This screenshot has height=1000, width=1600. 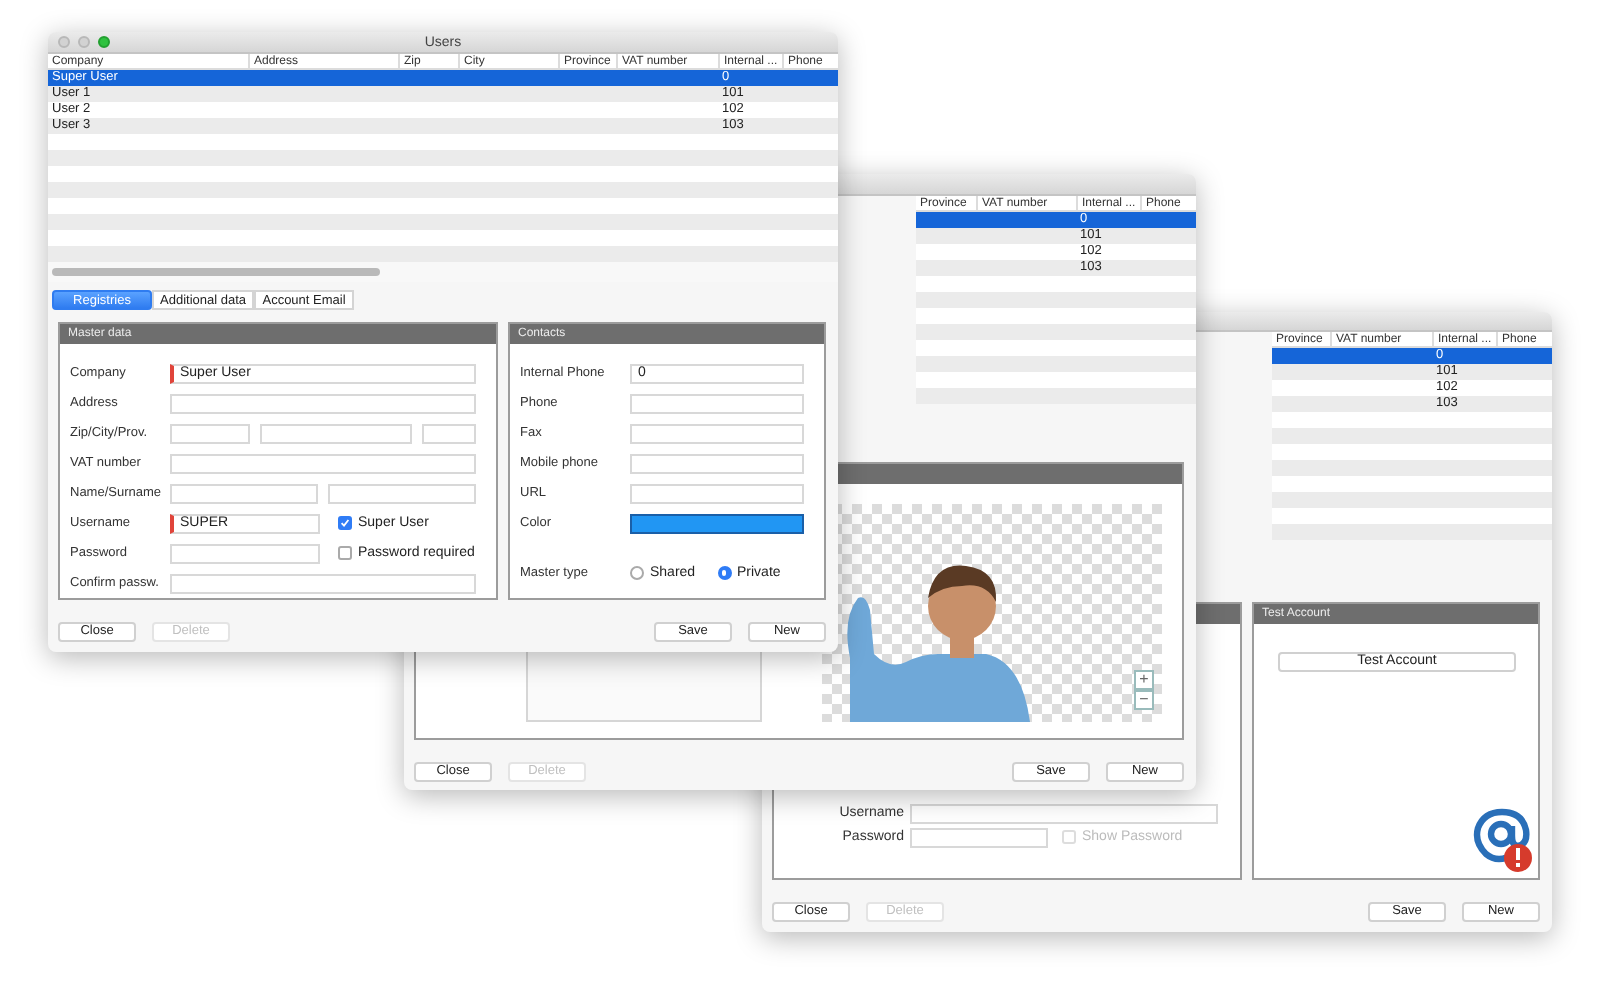 I want to click on close-button, so click(x=64, y=42).